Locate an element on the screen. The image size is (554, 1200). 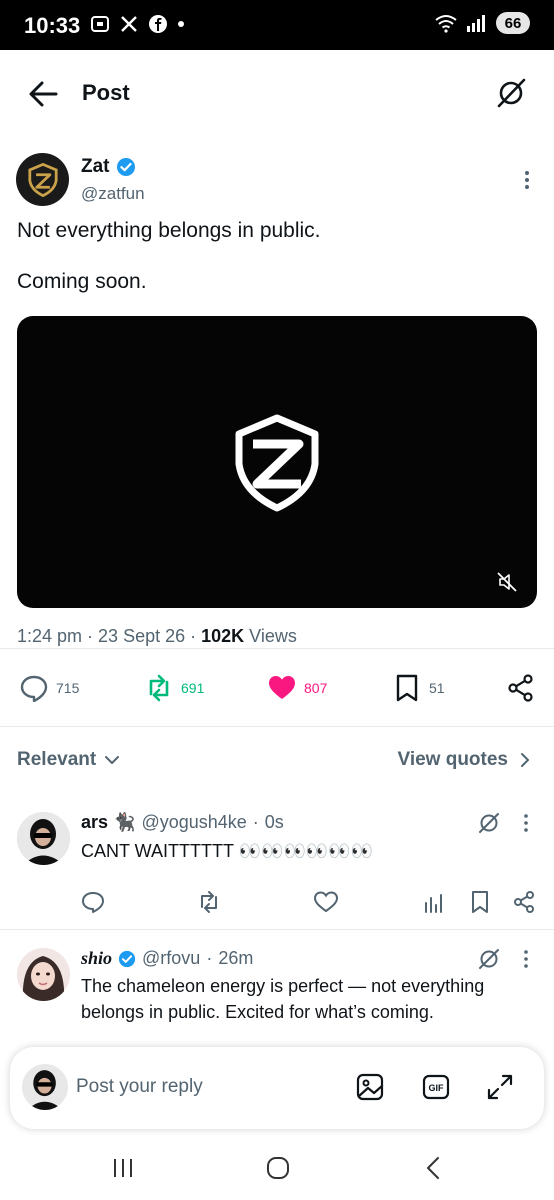
my-avatar is located at coordinates (45, 1087).